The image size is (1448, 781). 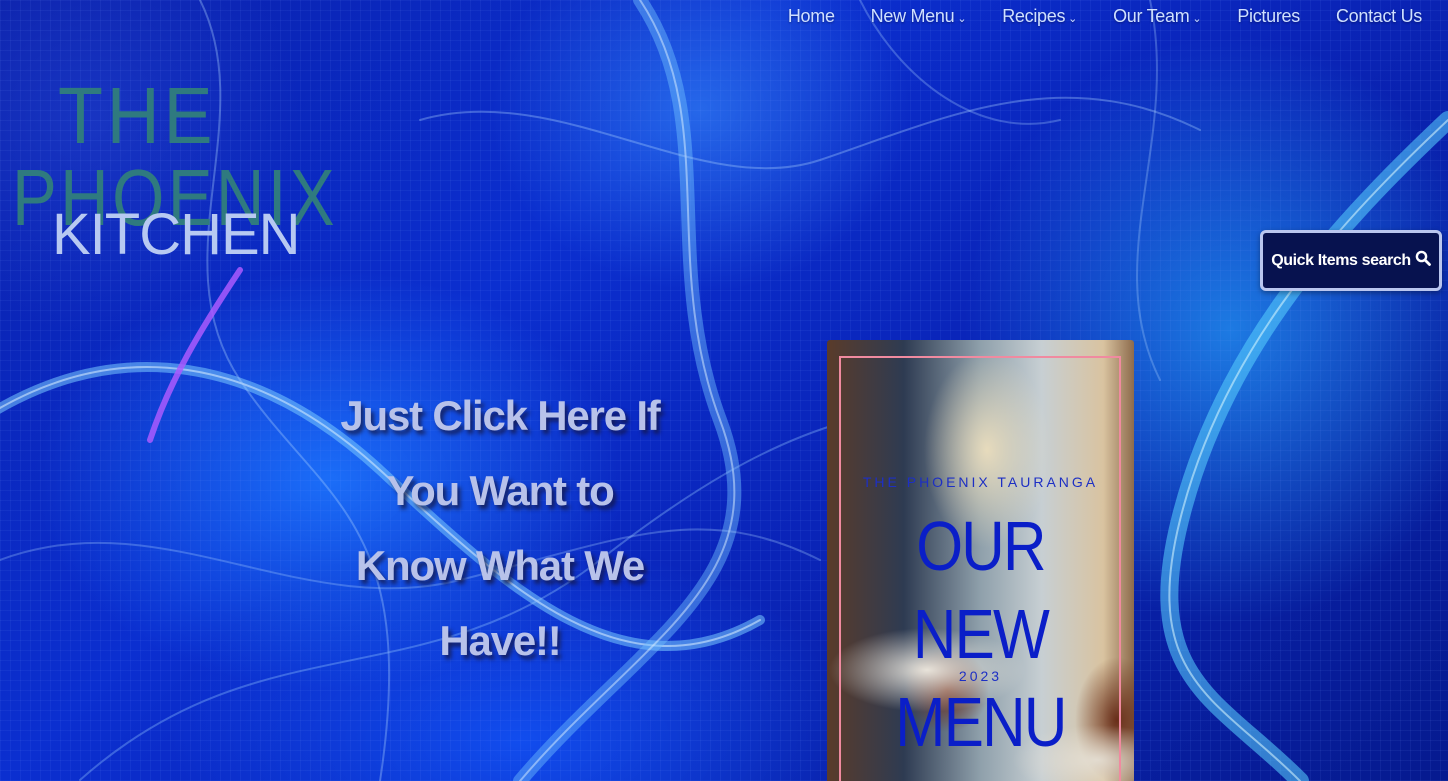 What do you see at coordinates (137, 115) in the screenshot?
I see `logo-line-the: THE` at bounding box center [137, 115].